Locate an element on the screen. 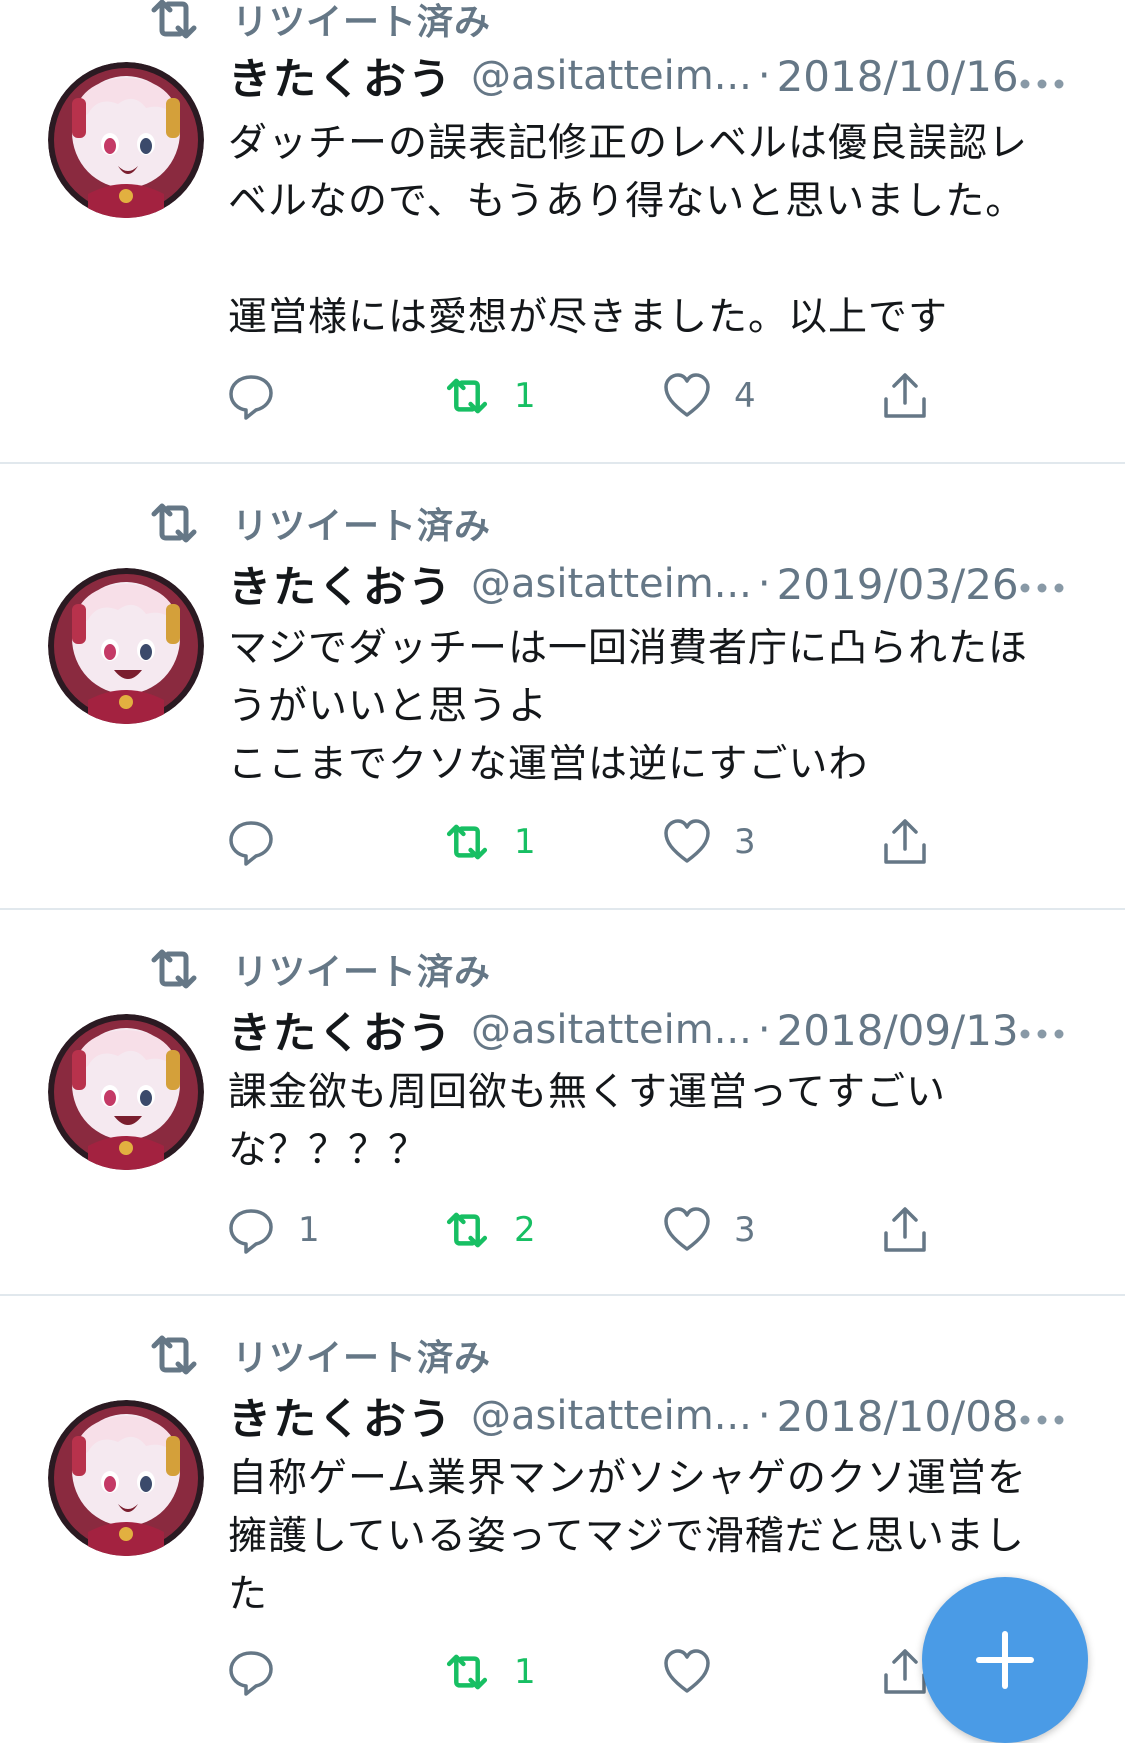 Image resolution: width=1125 pixels, height=1743 pixels. tweet-date: 2018/09/13 is located at coordinates (898, 1030).